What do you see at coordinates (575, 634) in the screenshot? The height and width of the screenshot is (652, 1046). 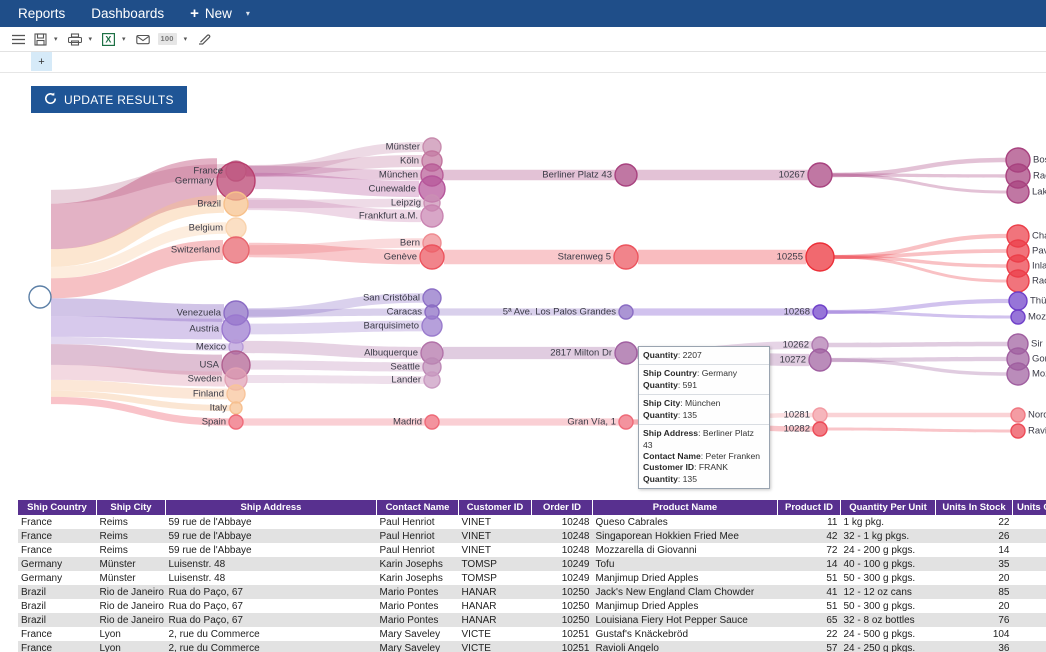 I see `table-cell: 10251` at bounding box center [575, 634].